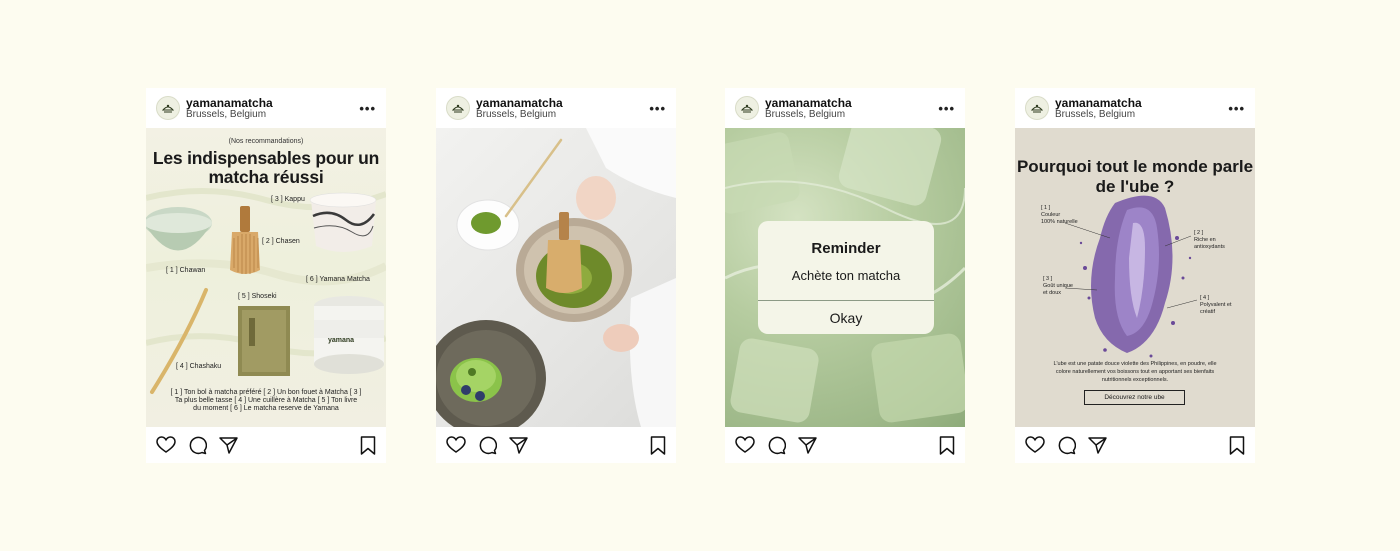 The width and height of the screenshot is (1400, 551). I want to click on reminder-dialog: Reminder Achète ton matcha Okay, so click(846, 277).